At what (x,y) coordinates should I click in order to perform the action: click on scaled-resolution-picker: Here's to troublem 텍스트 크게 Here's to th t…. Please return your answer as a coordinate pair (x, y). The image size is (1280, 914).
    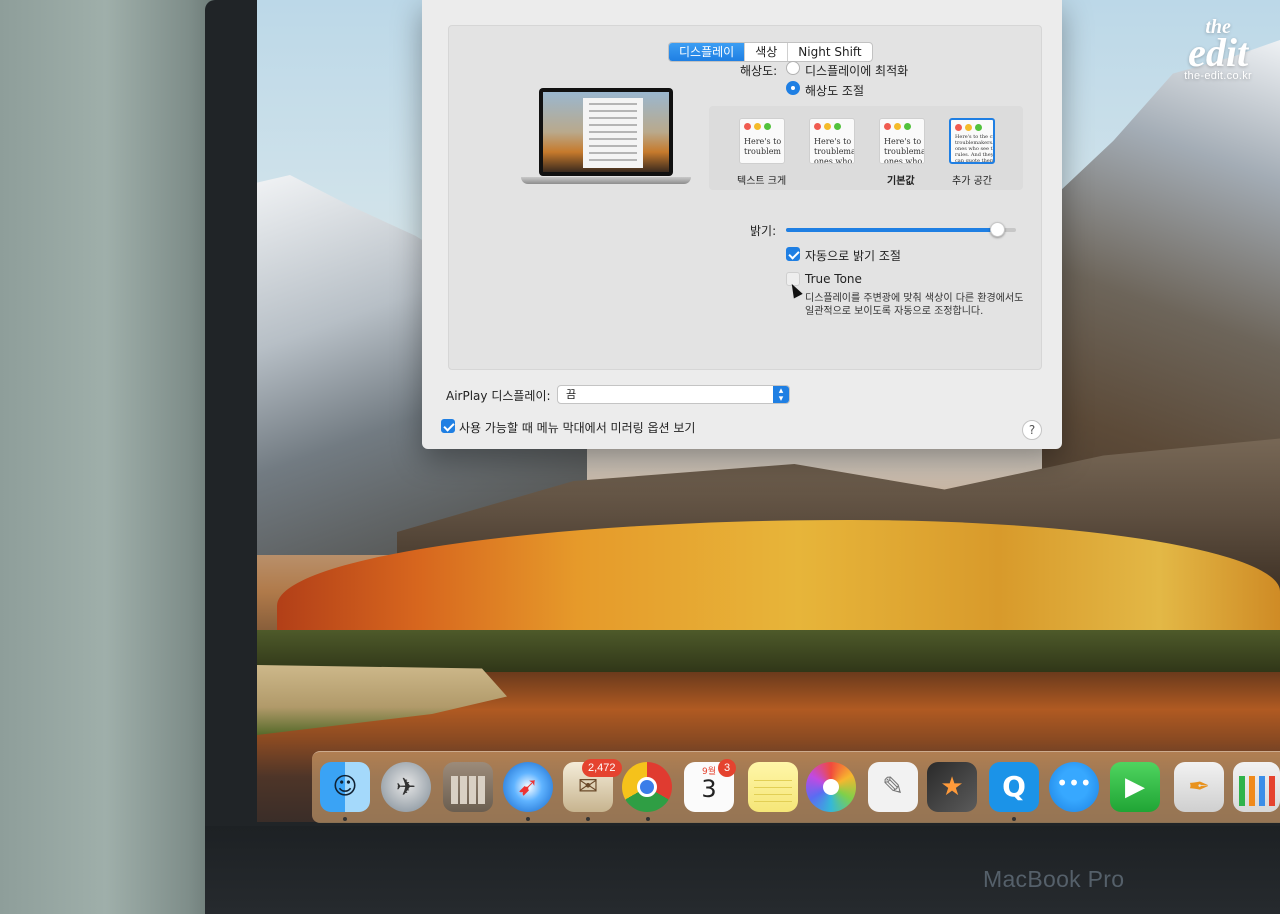
    Looking at the image, I should click on (866, 148).